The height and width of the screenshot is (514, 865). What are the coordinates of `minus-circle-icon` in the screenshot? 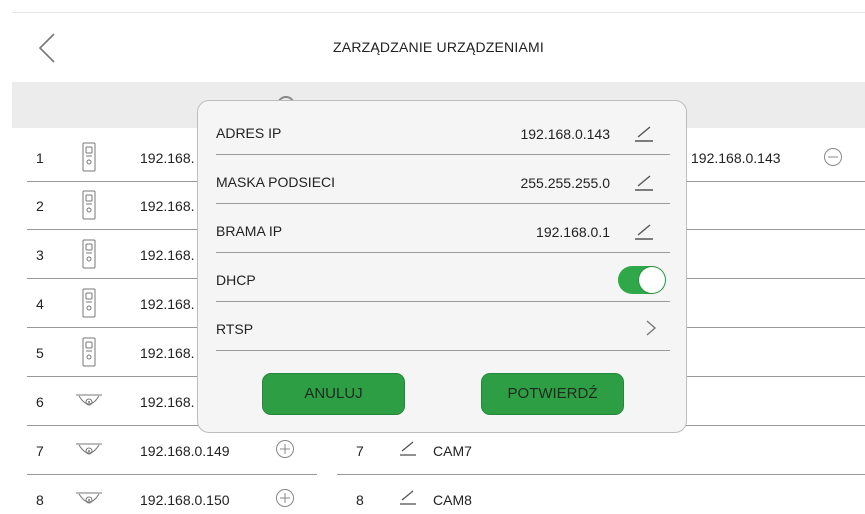 It's located at (833, 157).